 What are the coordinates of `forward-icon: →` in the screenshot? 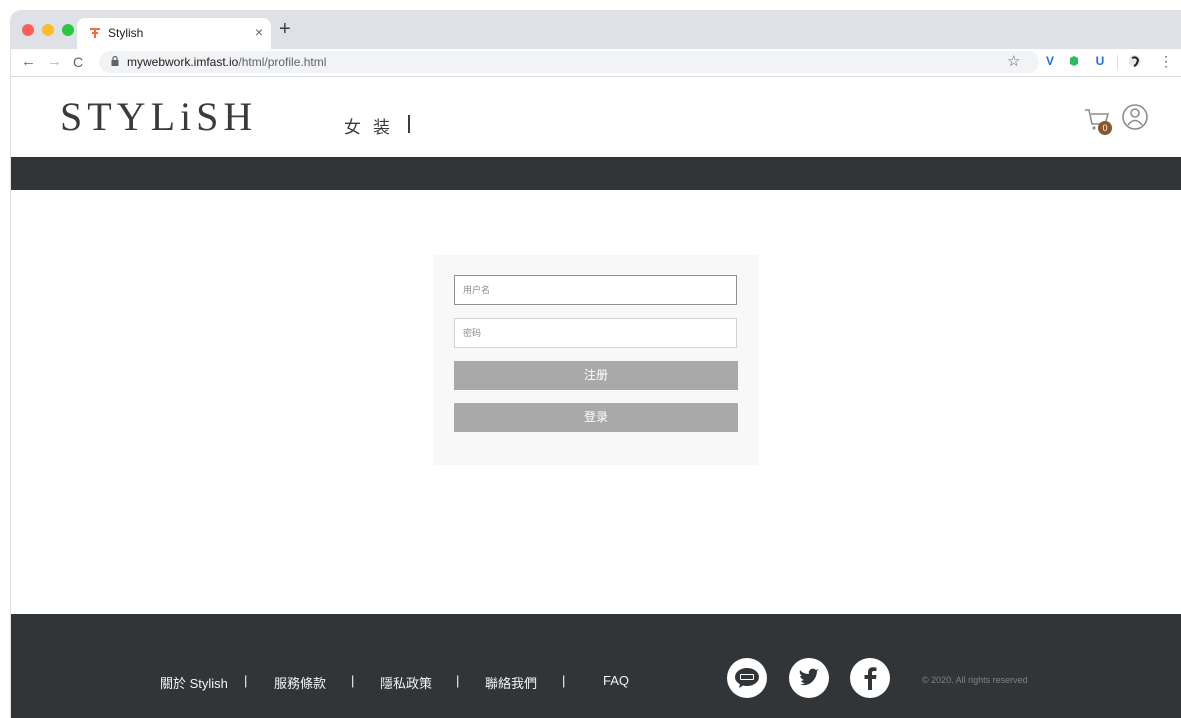 It's located at (54, 61).